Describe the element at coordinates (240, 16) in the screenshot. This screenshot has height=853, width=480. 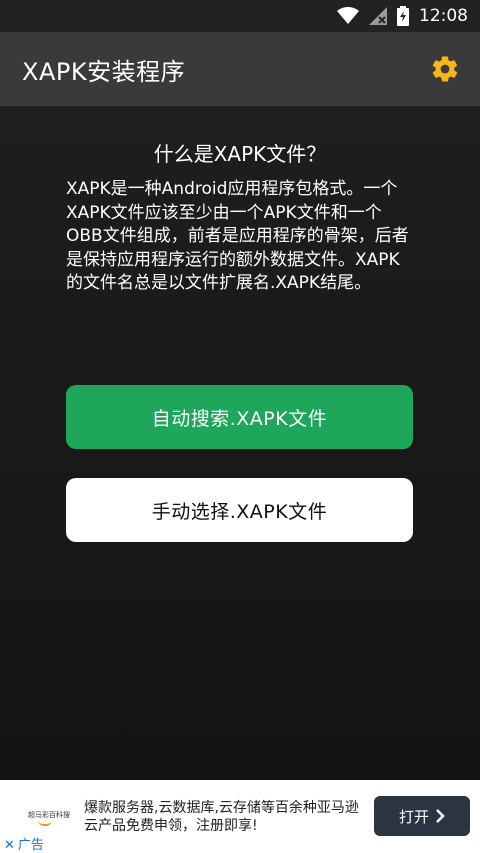
I see `status-bar: 12:08` at that location.